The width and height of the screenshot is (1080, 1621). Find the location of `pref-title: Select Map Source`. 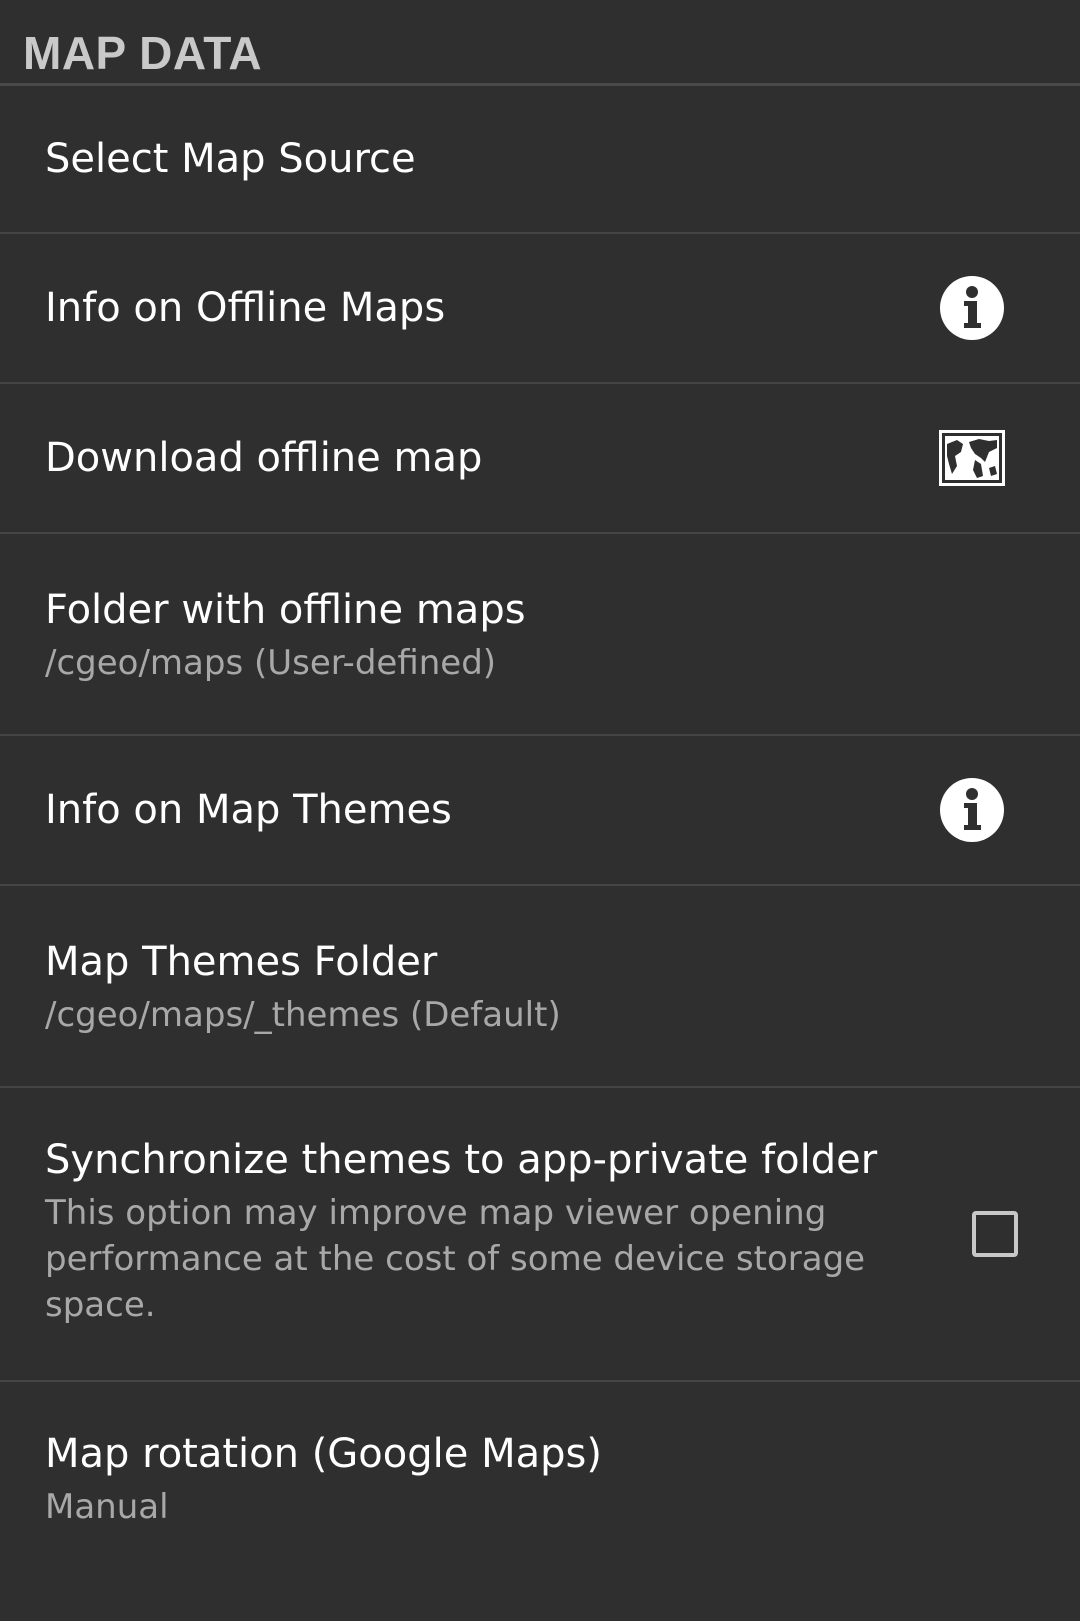

pref-title: Select Map Source is located at coordinates (230, 159).